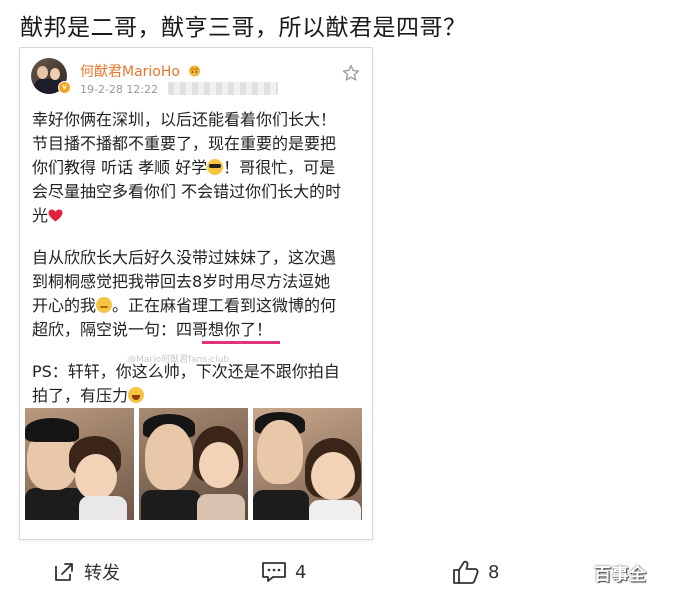 Image resolution: width=679 pixels, height=599 pixels. Describe the element at coordinates (466, 572) in the screenshot. I see `like-icon` at that location.